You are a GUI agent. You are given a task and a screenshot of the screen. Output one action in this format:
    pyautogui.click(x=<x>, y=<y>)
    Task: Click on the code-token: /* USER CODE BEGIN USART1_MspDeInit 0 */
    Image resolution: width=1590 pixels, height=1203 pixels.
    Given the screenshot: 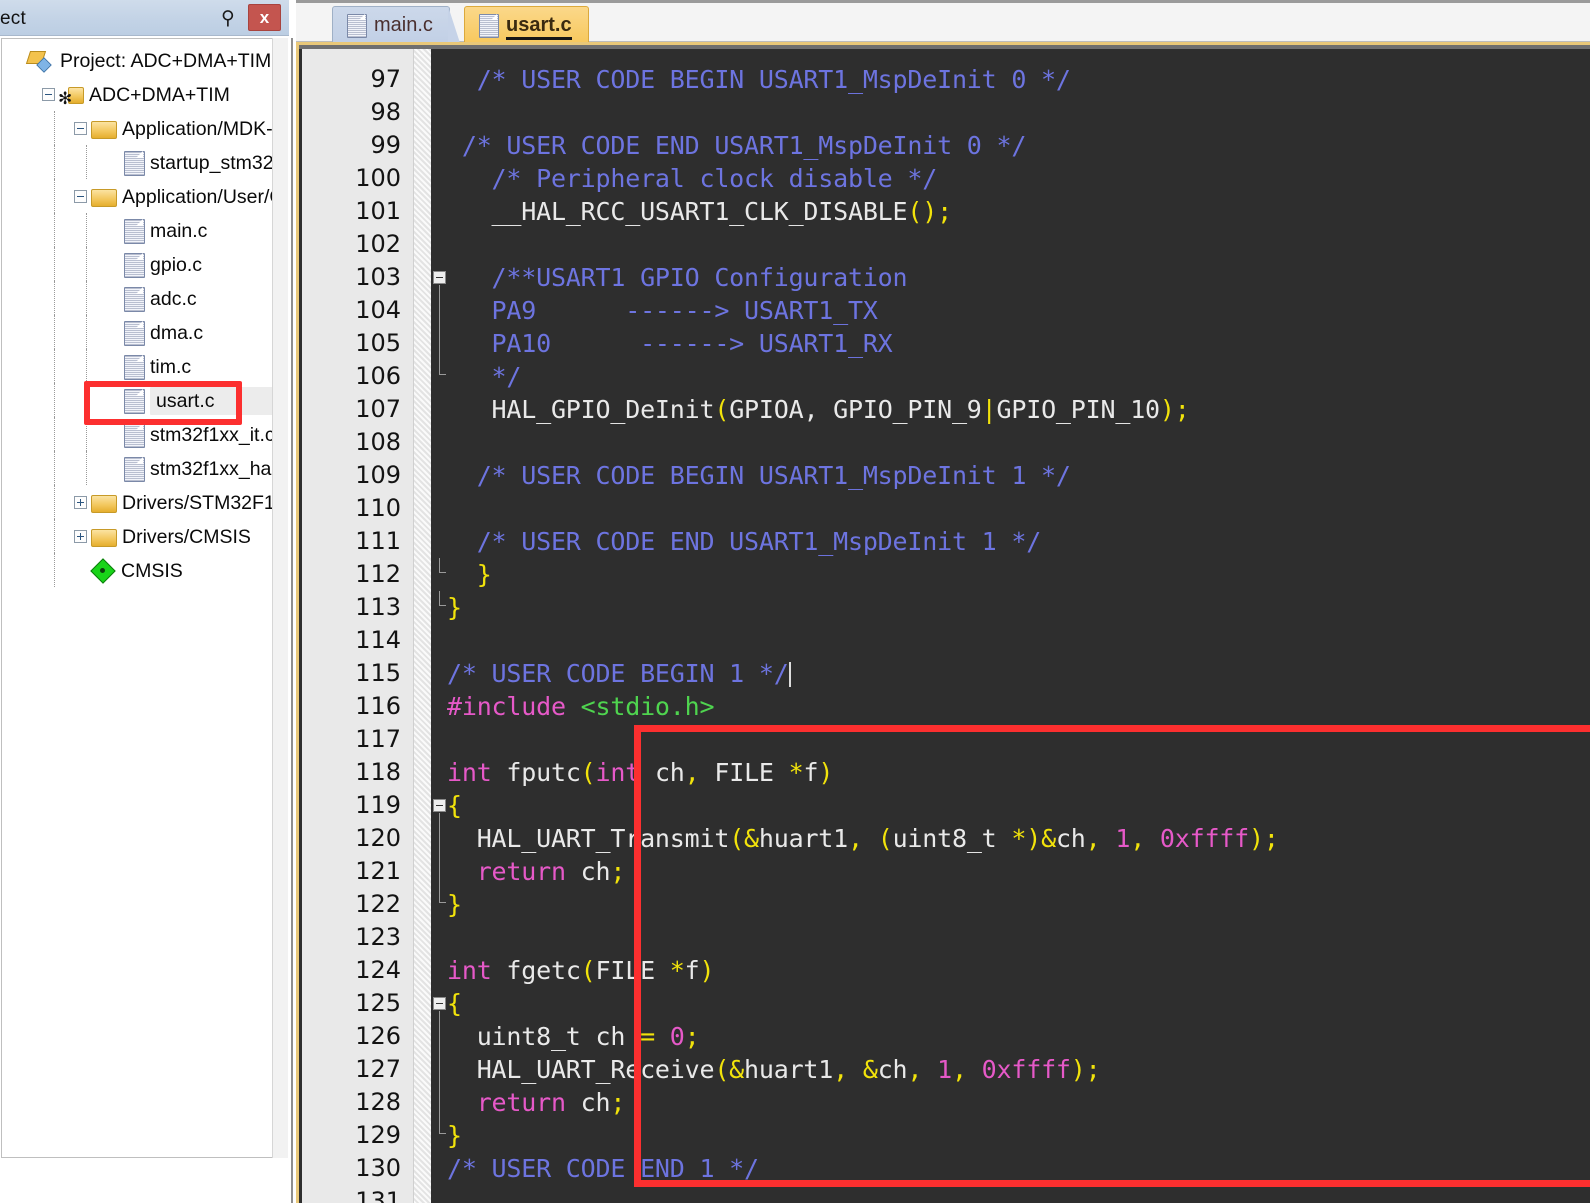 What is the action you would take?
    pyautogui.click(x=759, y=79)
    